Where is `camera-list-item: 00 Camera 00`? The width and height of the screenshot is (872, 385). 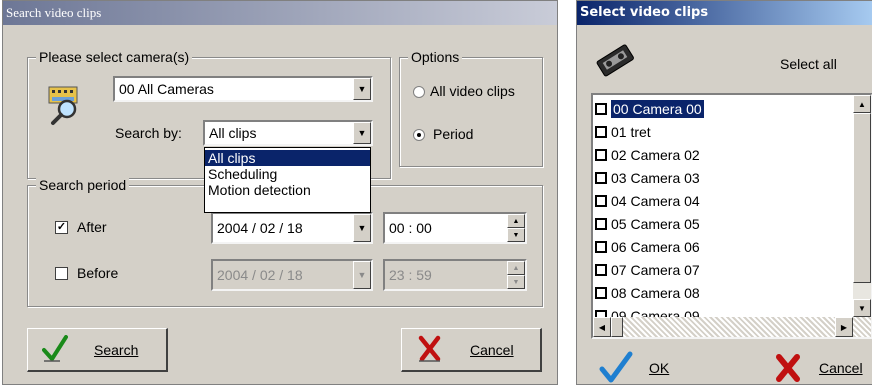 camera-list-item: 00 Camera 00 is located at coordinates (649, 108).